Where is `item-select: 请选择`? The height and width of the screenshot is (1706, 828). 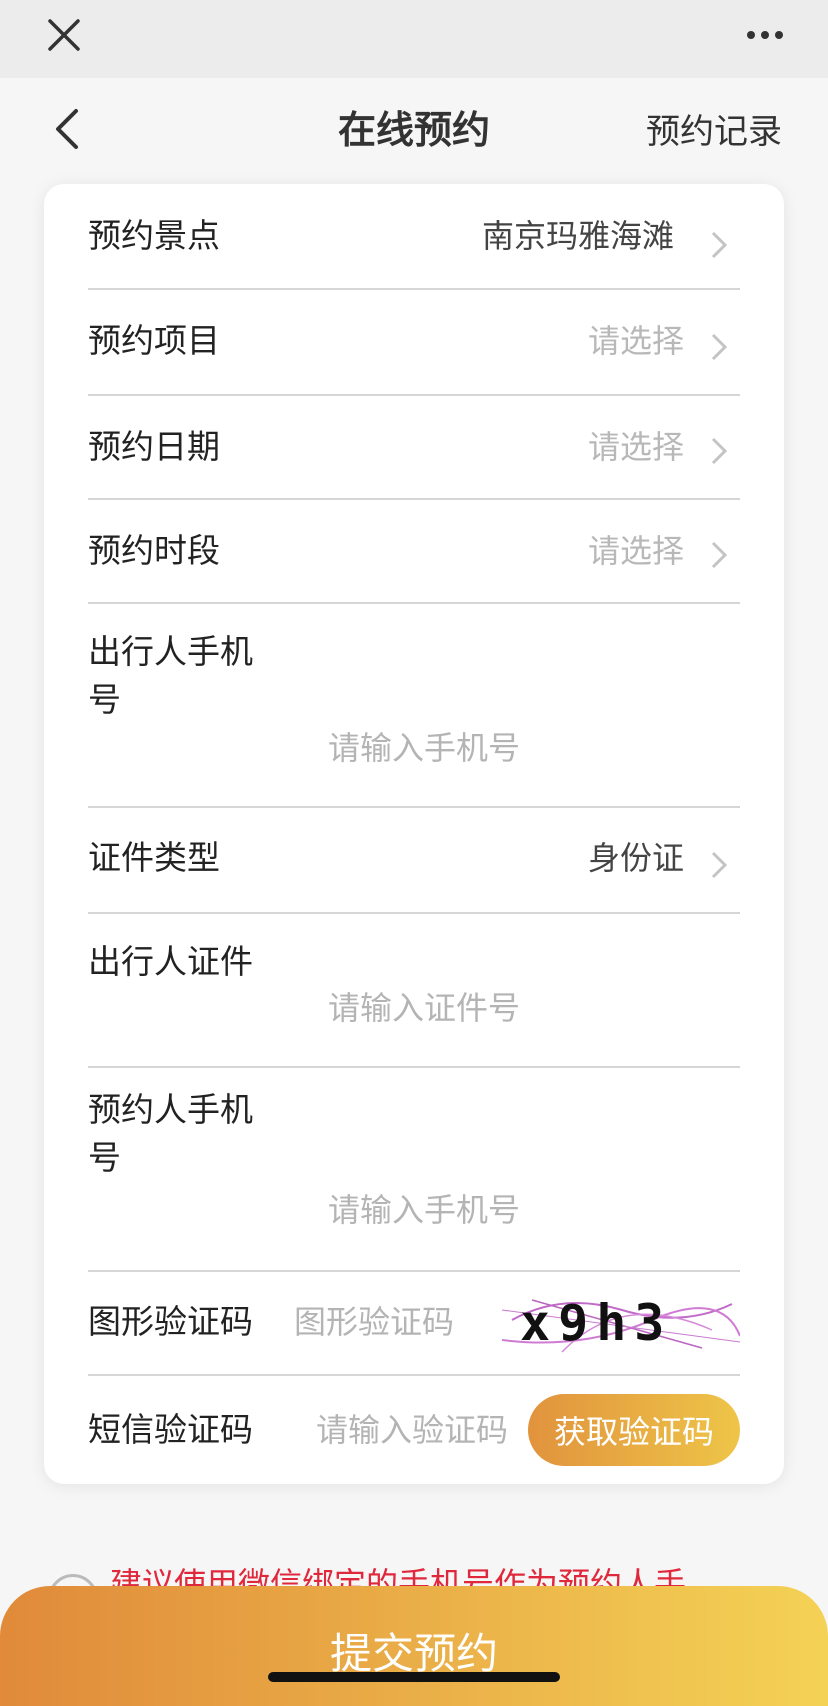
item-select: 请选择 is located at coordinates (635, 341).